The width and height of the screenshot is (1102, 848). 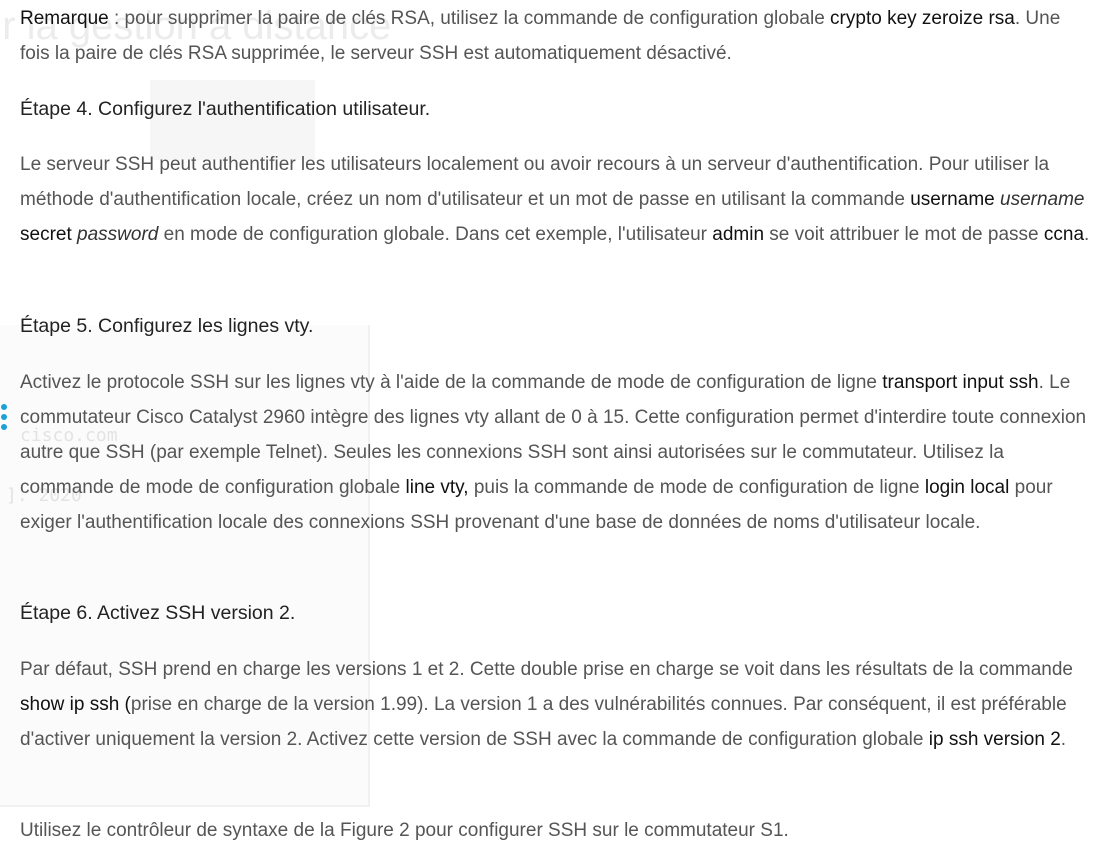 What do you see at coordinates (738, 234) in the screenshot?
I see `example-username: admin` at bounding box center [738, 234].